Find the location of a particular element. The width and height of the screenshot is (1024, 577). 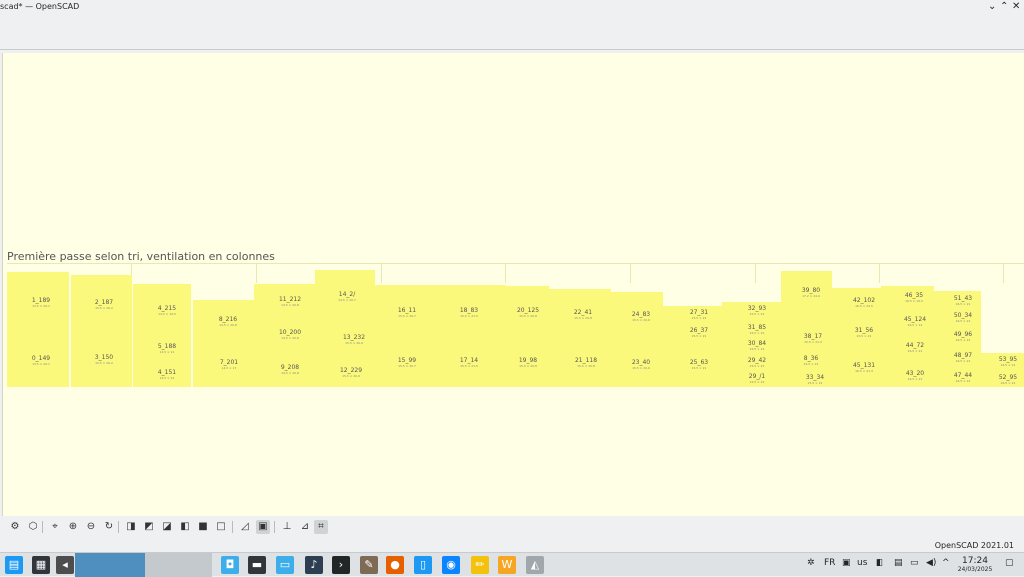

book-label: 26_37 15,5 × 21 is located at coordinates (699, 333).